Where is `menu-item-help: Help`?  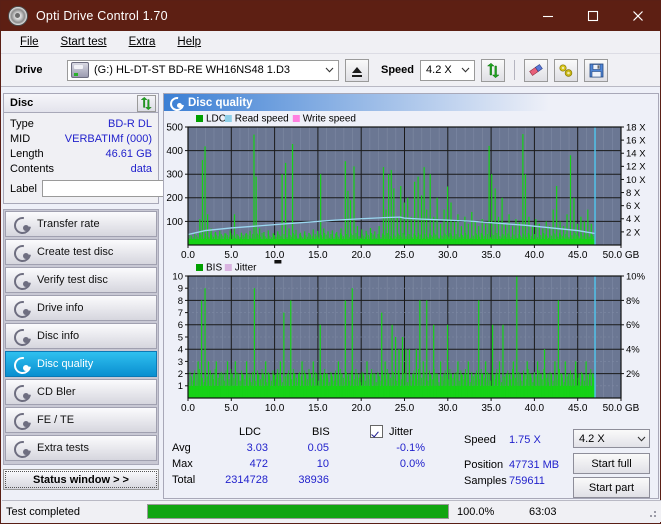
menu-item-help: Help is located at coordinates (189, 42).